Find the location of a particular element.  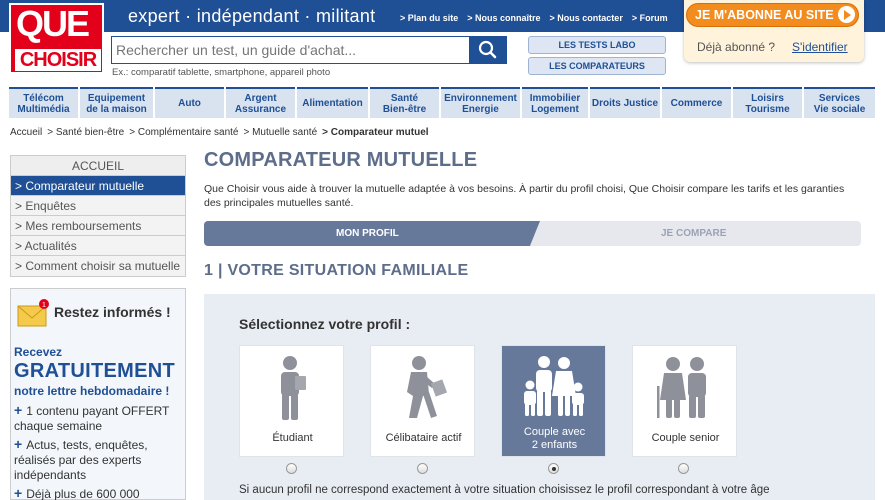

crumb-sante: > Santé bien-être is located at coordinates (85, 132).